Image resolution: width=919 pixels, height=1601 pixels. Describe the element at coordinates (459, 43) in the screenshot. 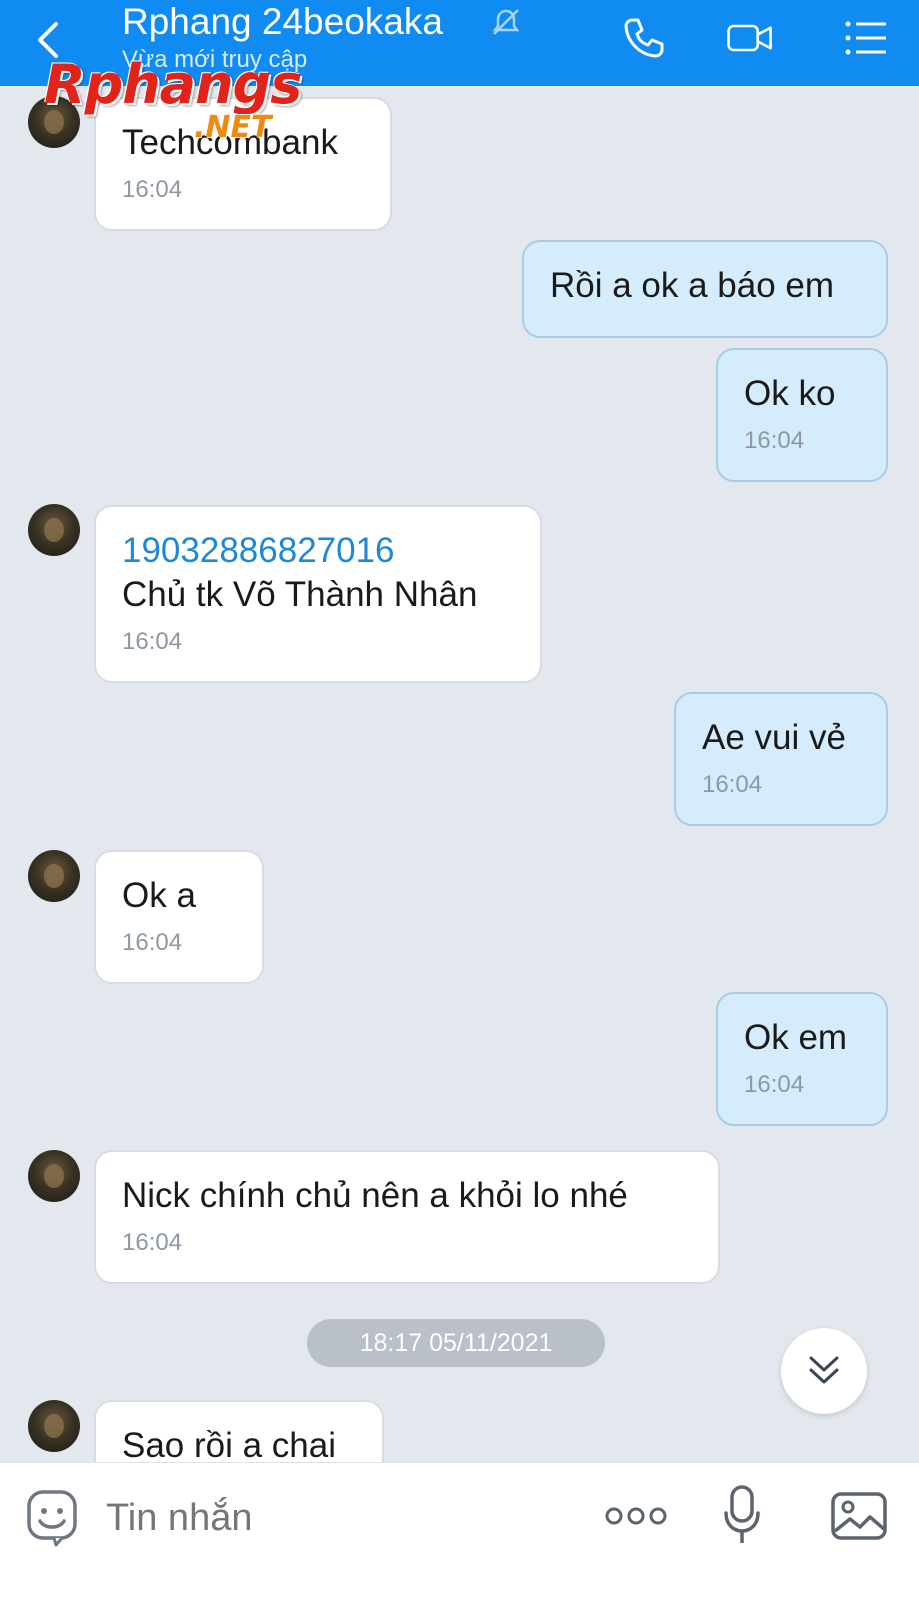

I see `chat-header: Rphang 24beokaka Vừa mới truy cập` at that location.